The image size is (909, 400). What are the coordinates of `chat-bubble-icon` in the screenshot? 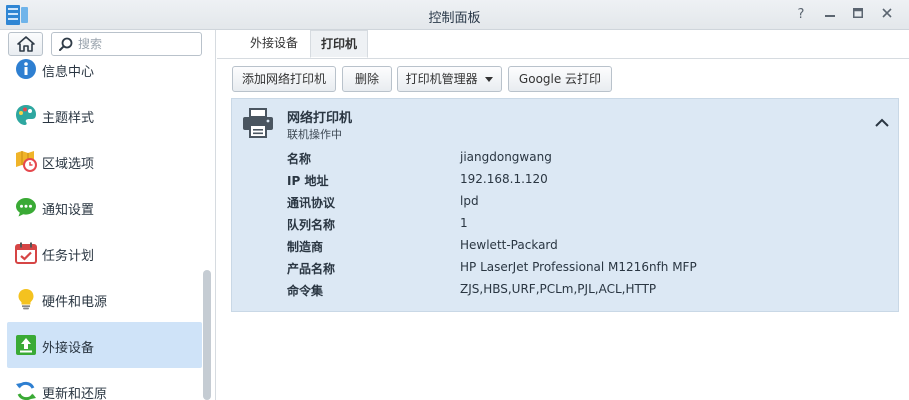 It's located at (26, 207).